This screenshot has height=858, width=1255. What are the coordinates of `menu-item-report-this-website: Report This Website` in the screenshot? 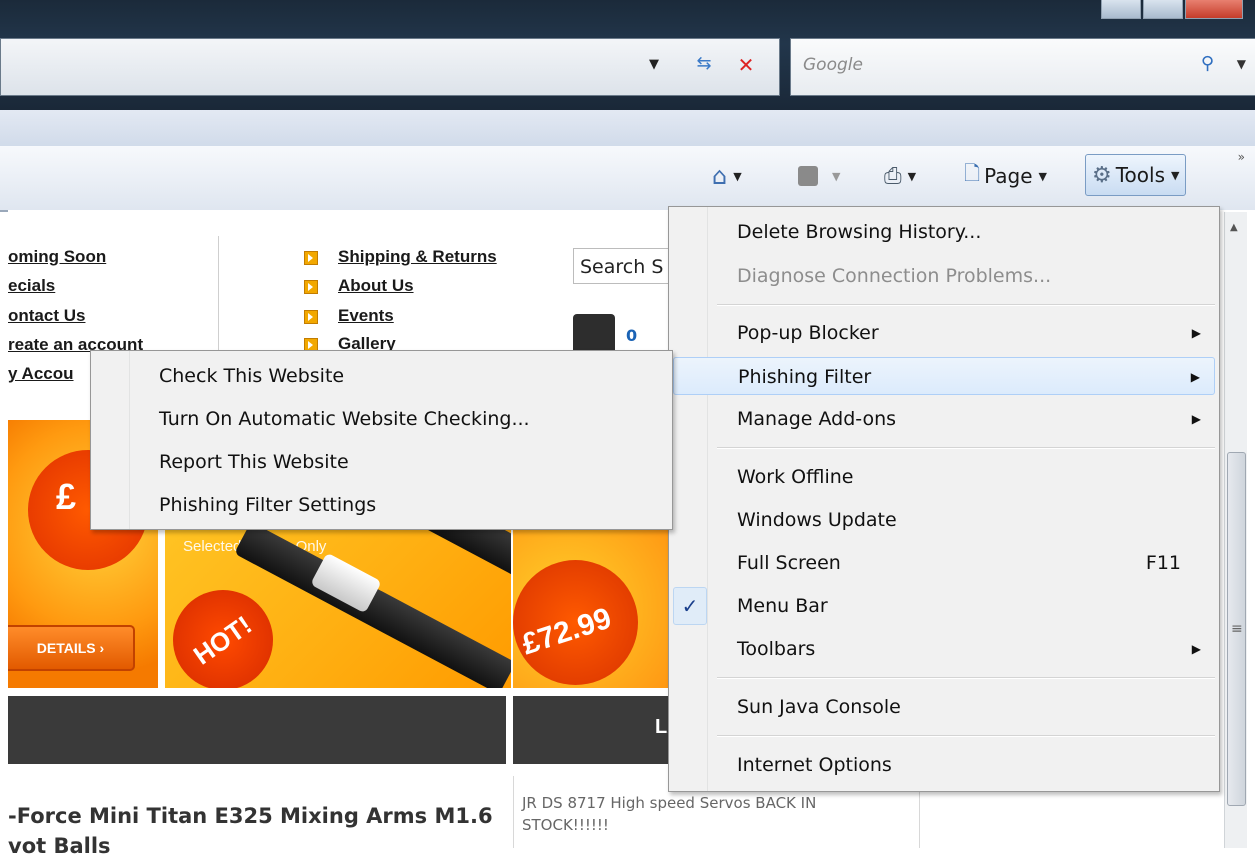 It's located at (381, 462).